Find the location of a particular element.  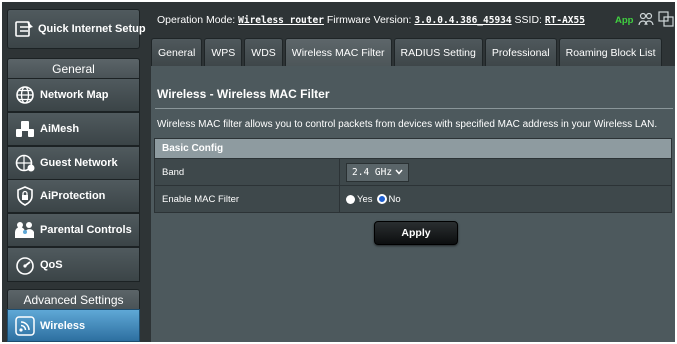

firmware-version-link: 3.0.0.4.386_45934 is located at coordinates (462, 20).